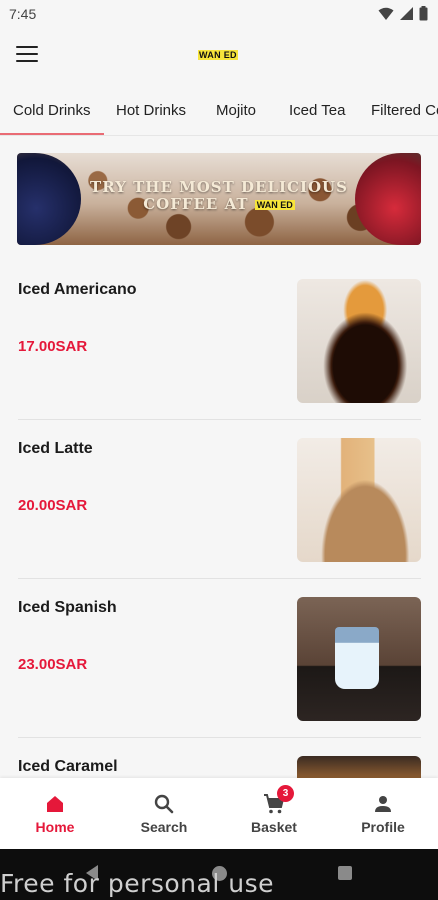 The height and width of the screenshot is (900, 438). I want to click on product-name: Iced Americano, so click(77, 289).